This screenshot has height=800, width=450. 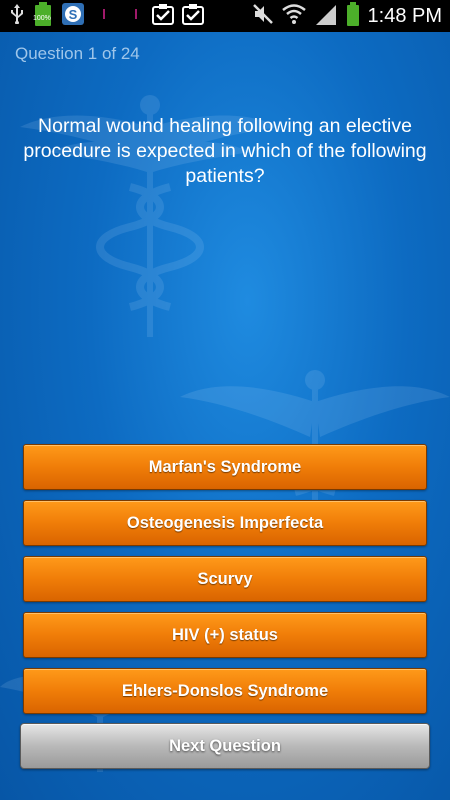 What do you see at coordinates (225, 523) in the screenshot?
I see `answer-button-2: Osteogenesis Imperfecta` at bounding box center [225, 523].